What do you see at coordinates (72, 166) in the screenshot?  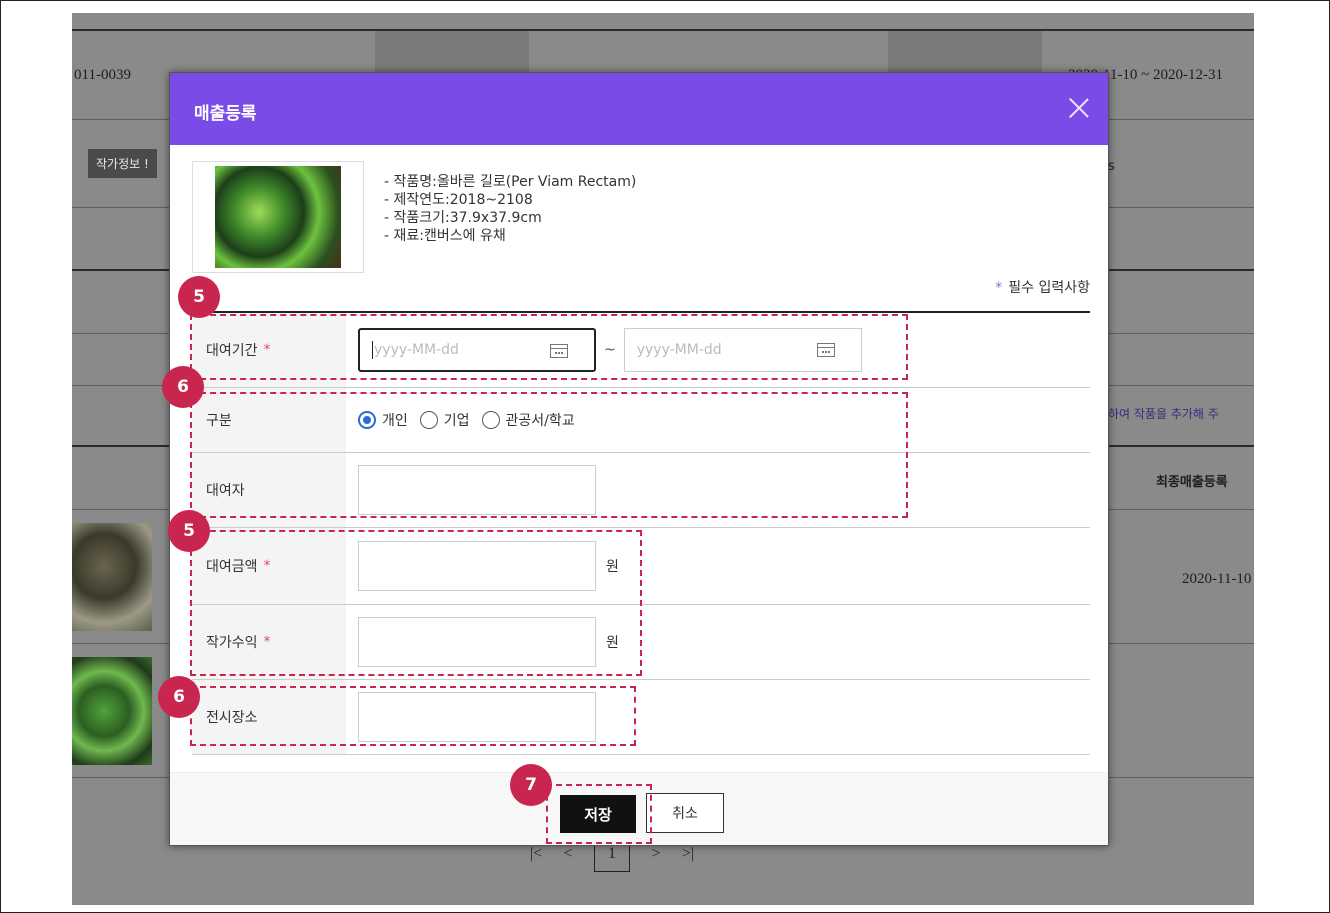 I see `s-mark: s` at bounding box center [72, 166].